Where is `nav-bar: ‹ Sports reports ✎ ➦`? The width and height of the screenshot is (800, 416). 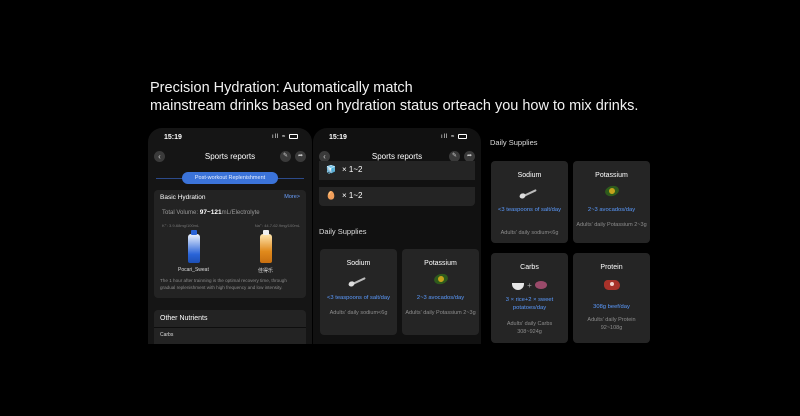 nav-bar: ‹ Sports reports ✎ ➦ is located at coordinates (230, 157).